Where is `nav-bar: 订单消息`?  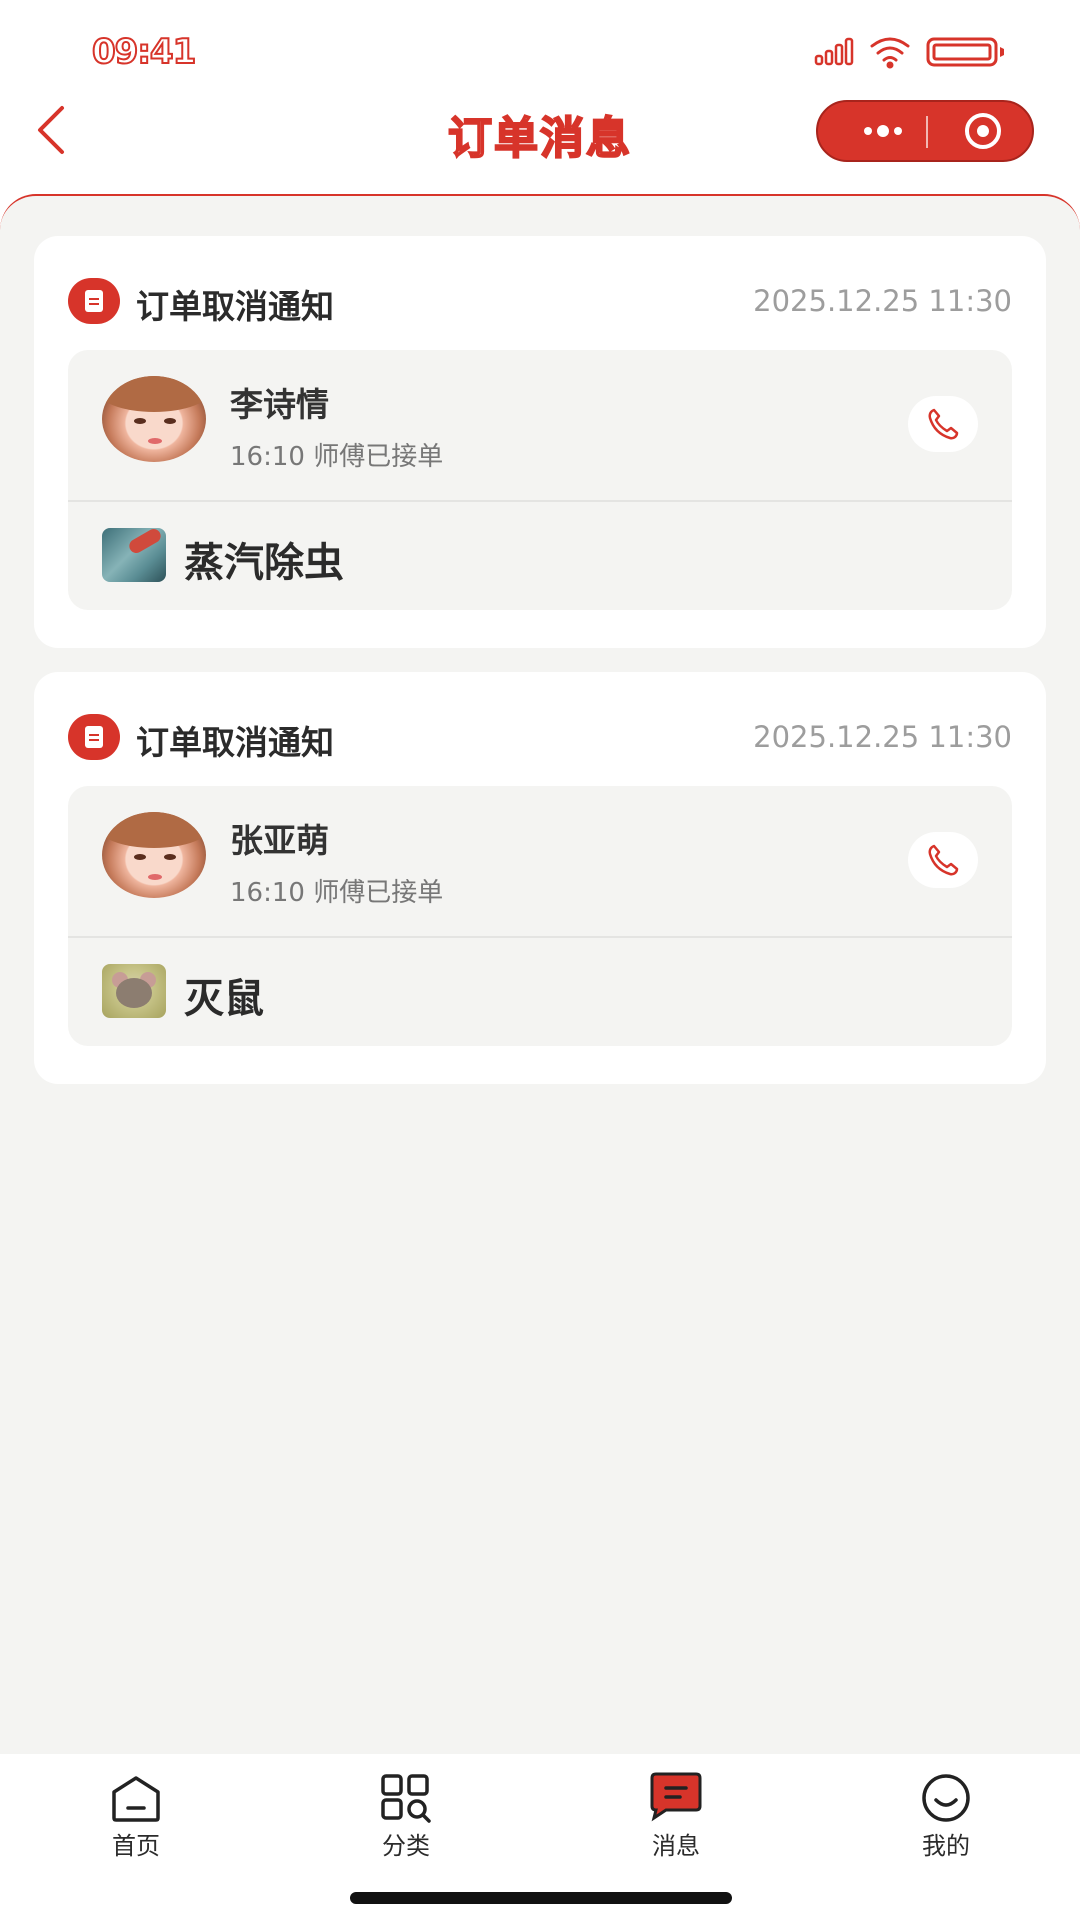
nav-bar: 订单消息 is located at coordinates (540, 146).